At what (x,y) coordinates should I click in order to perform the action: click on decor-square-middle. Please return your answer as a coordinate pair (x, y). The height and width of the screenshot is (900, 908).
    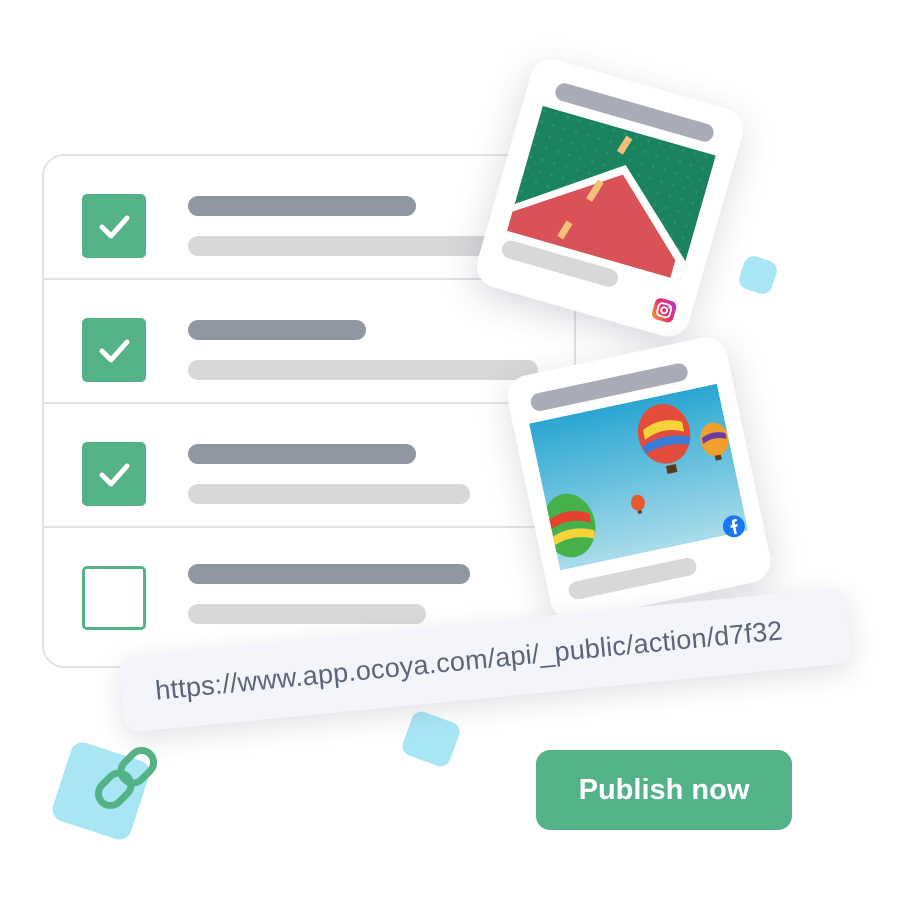
    Looking at the image, I should click on (431, 739).